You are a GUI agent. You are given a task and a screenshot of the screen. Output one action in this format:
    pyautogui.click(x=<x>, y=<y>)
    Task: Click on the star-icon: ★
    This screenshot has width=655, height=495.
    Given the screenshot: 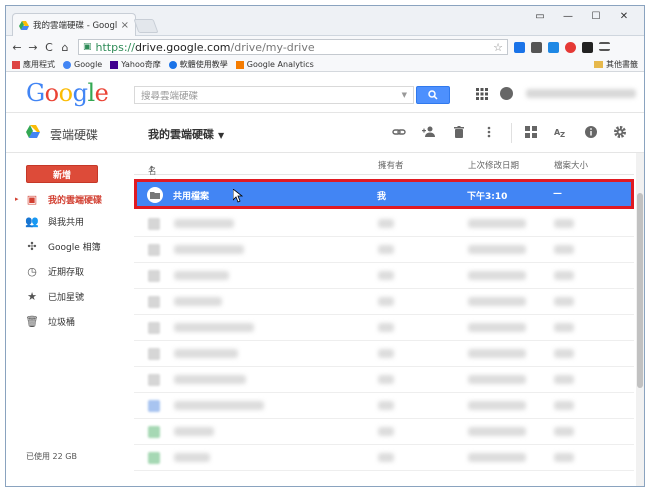 What is the action you would take?
    pyautogui.click(x=32, y=296)
    